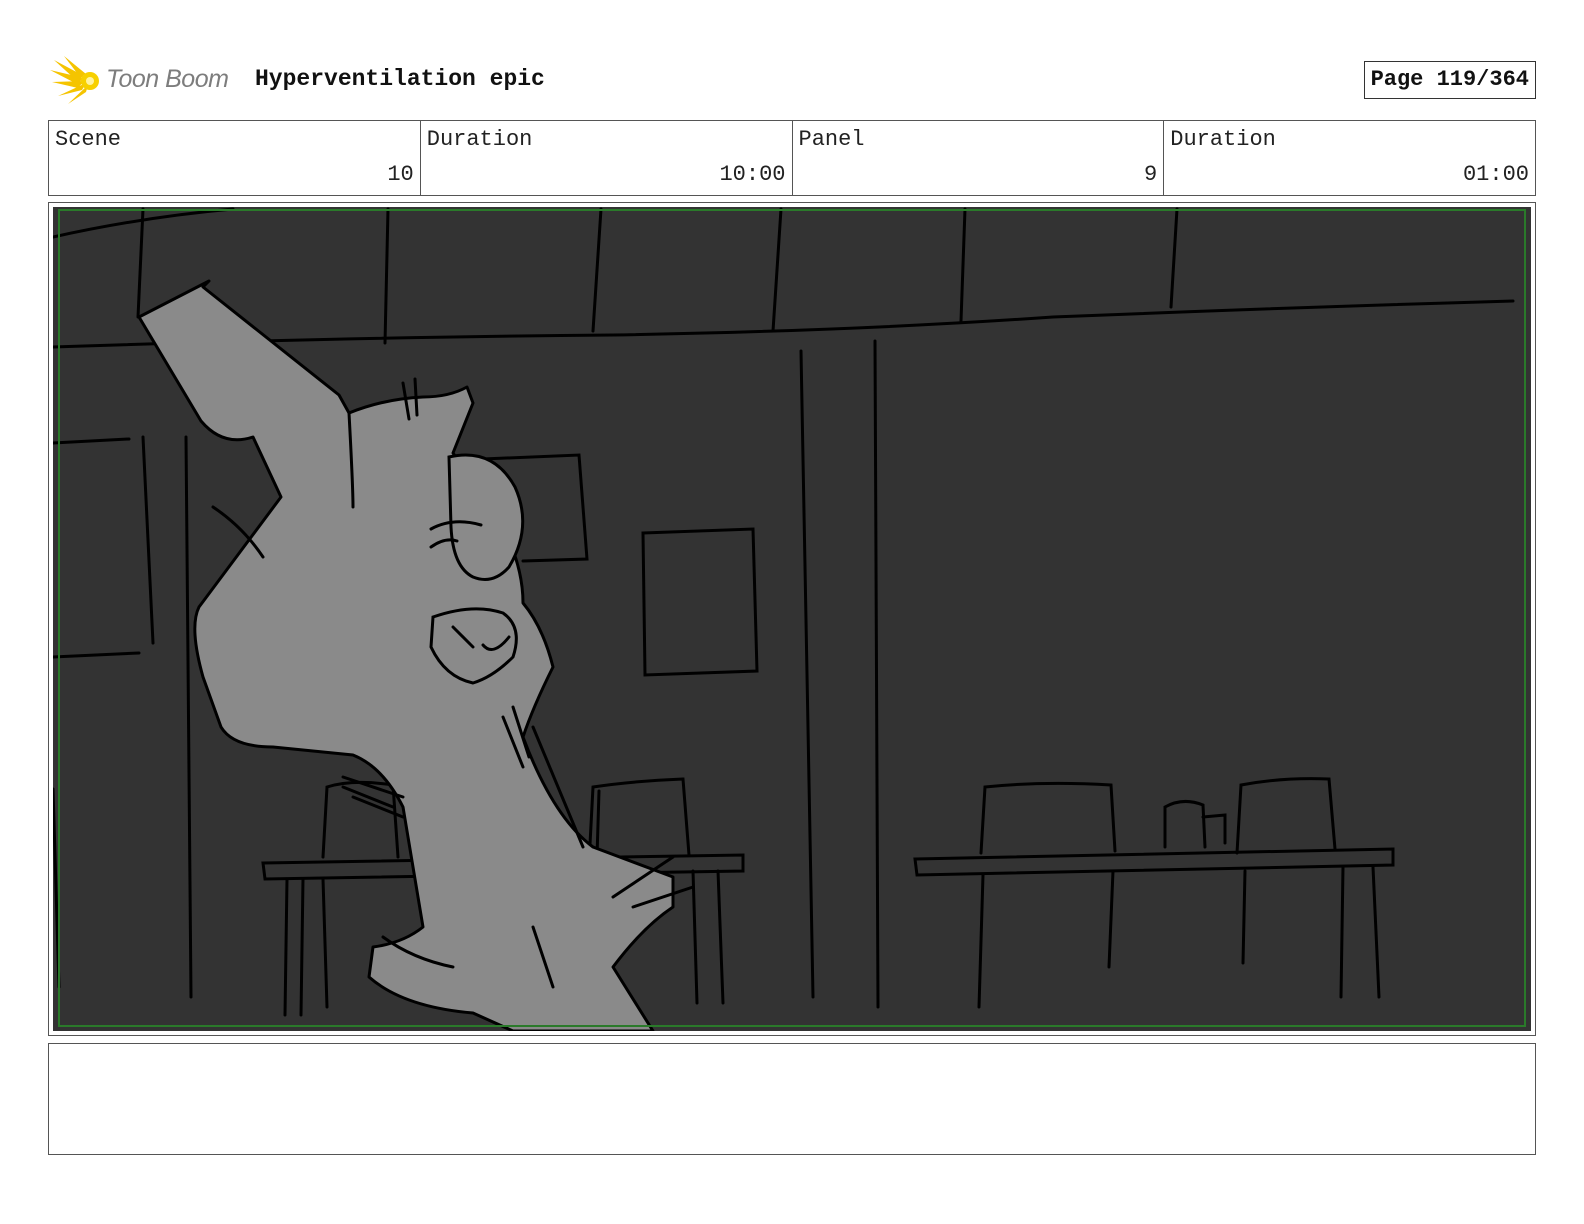  I want to click on toon-boom-logo: Toon Boom, so click(145, 81).